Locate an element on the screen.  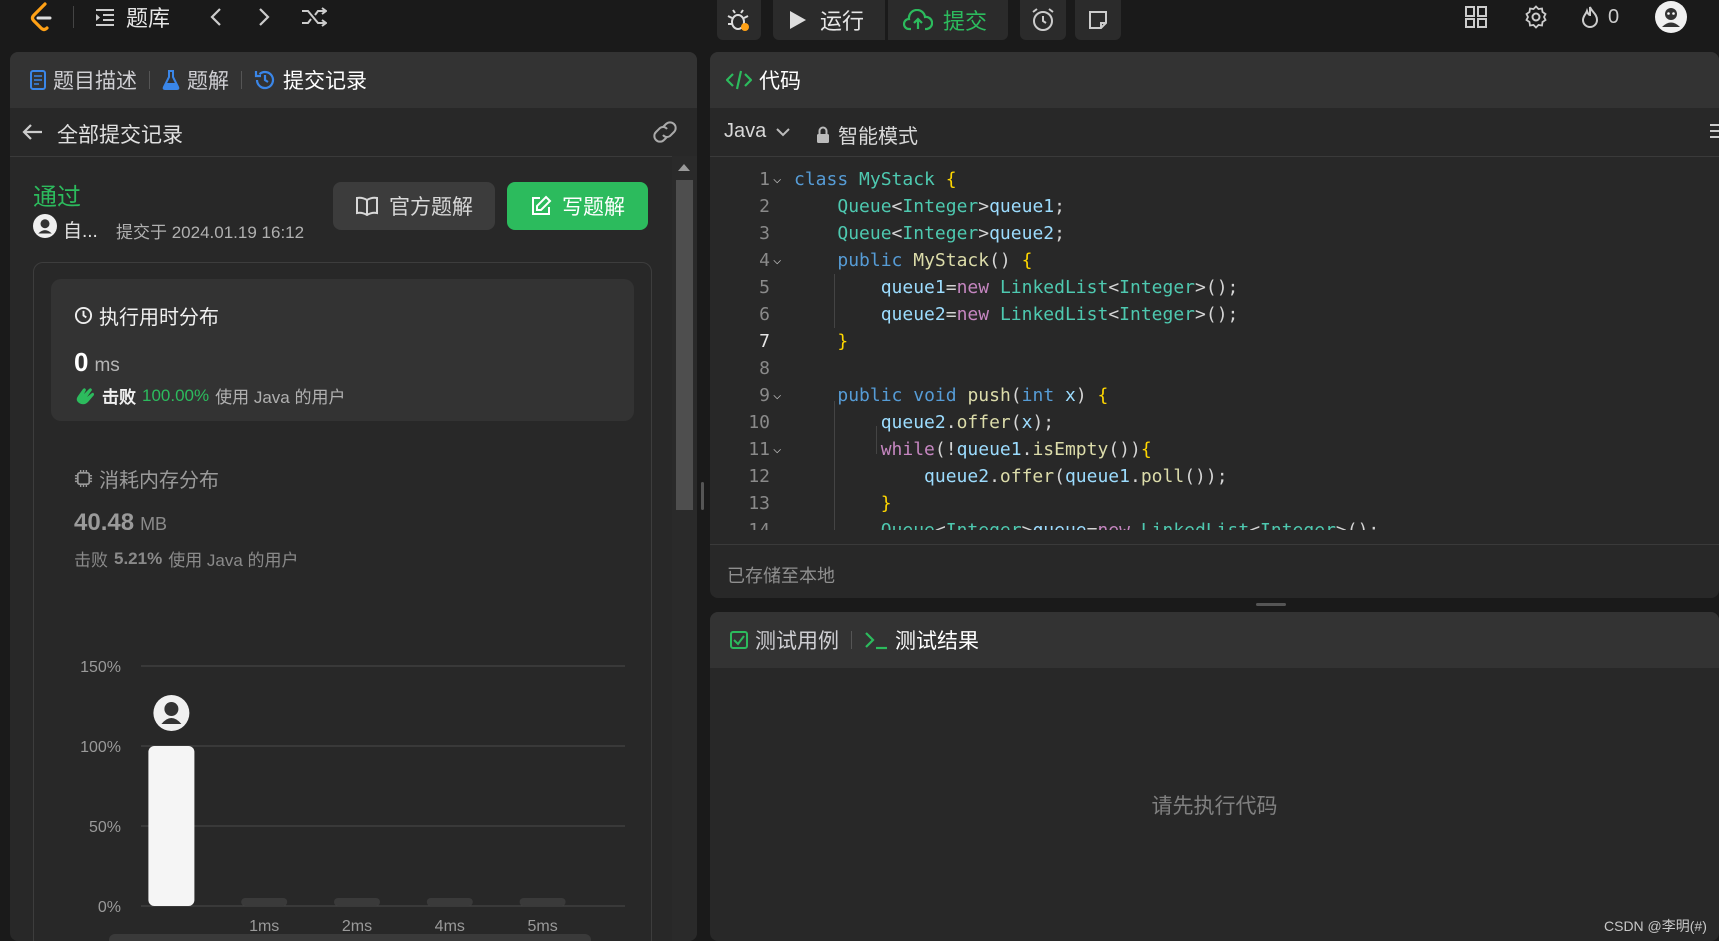
code-line: 2 Queue<Integer>queue1; is located at coordinates (912, 206).